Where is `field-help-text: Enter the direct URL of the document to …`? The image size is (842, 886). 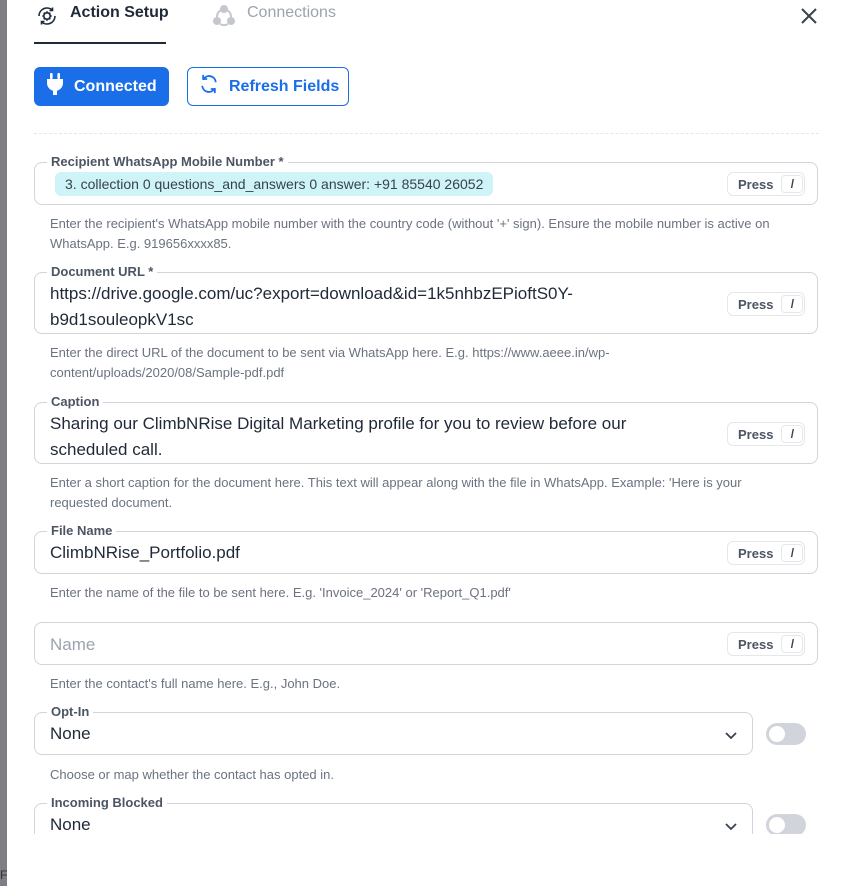 field-help-text: Enter the direct URL of the document to … is located at coordinates (330, 362).